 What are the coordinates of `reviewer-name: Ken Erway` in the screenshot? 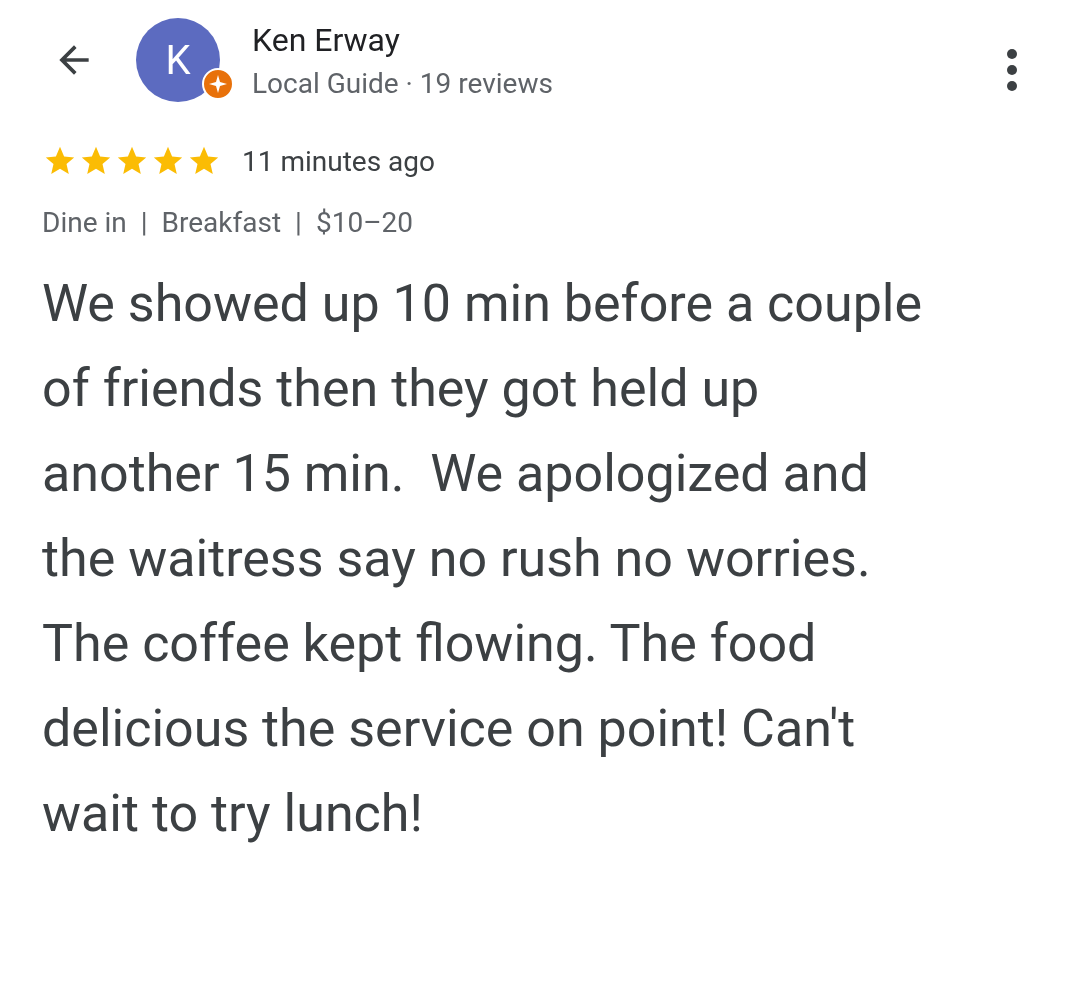 It's located at (629, 39).